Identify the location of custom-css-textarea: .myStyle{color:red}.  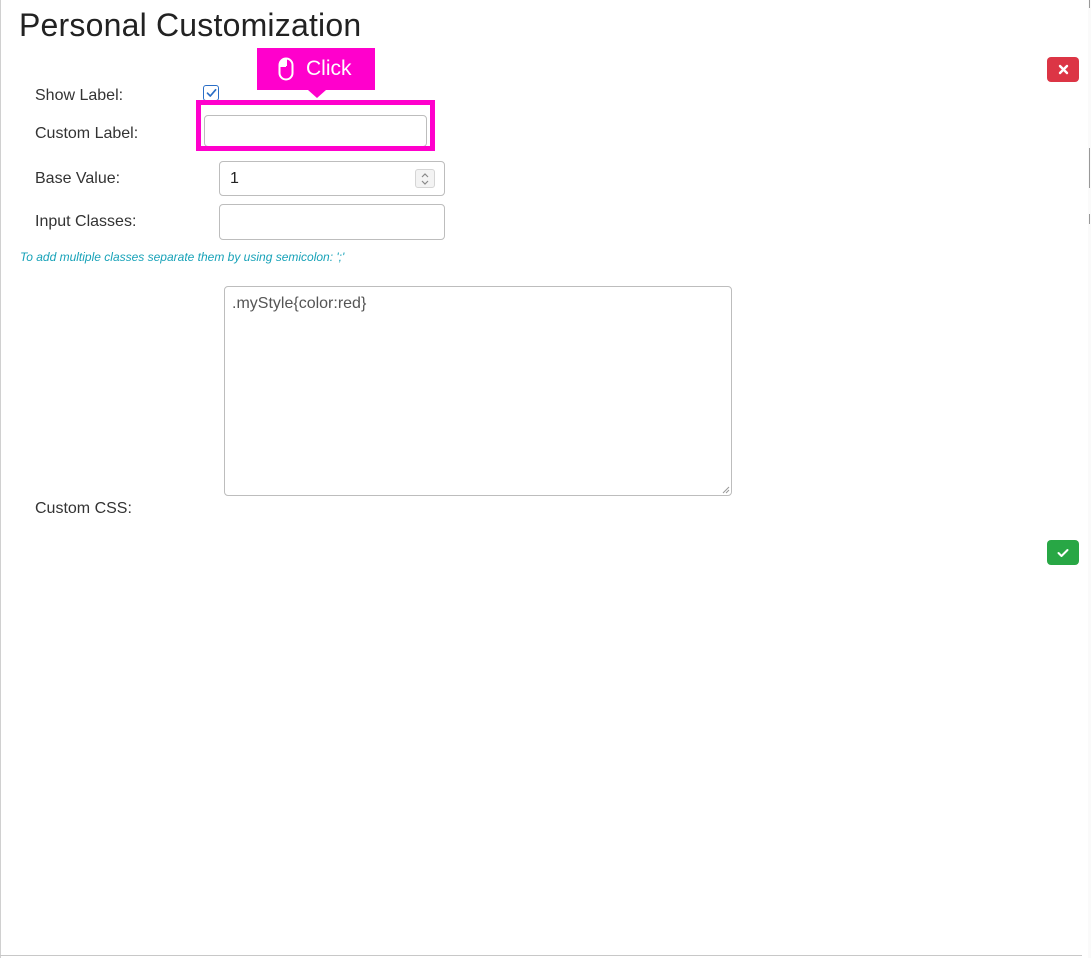
(478, 391).